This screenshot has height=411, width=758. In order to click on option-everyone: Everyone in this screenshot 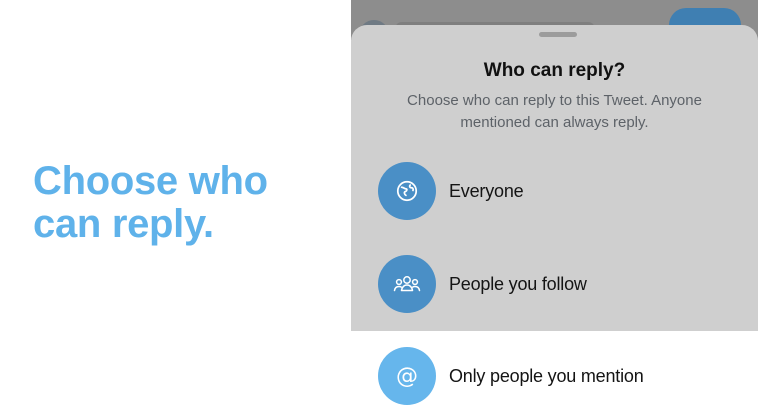, I will do `click(563, 191)`.